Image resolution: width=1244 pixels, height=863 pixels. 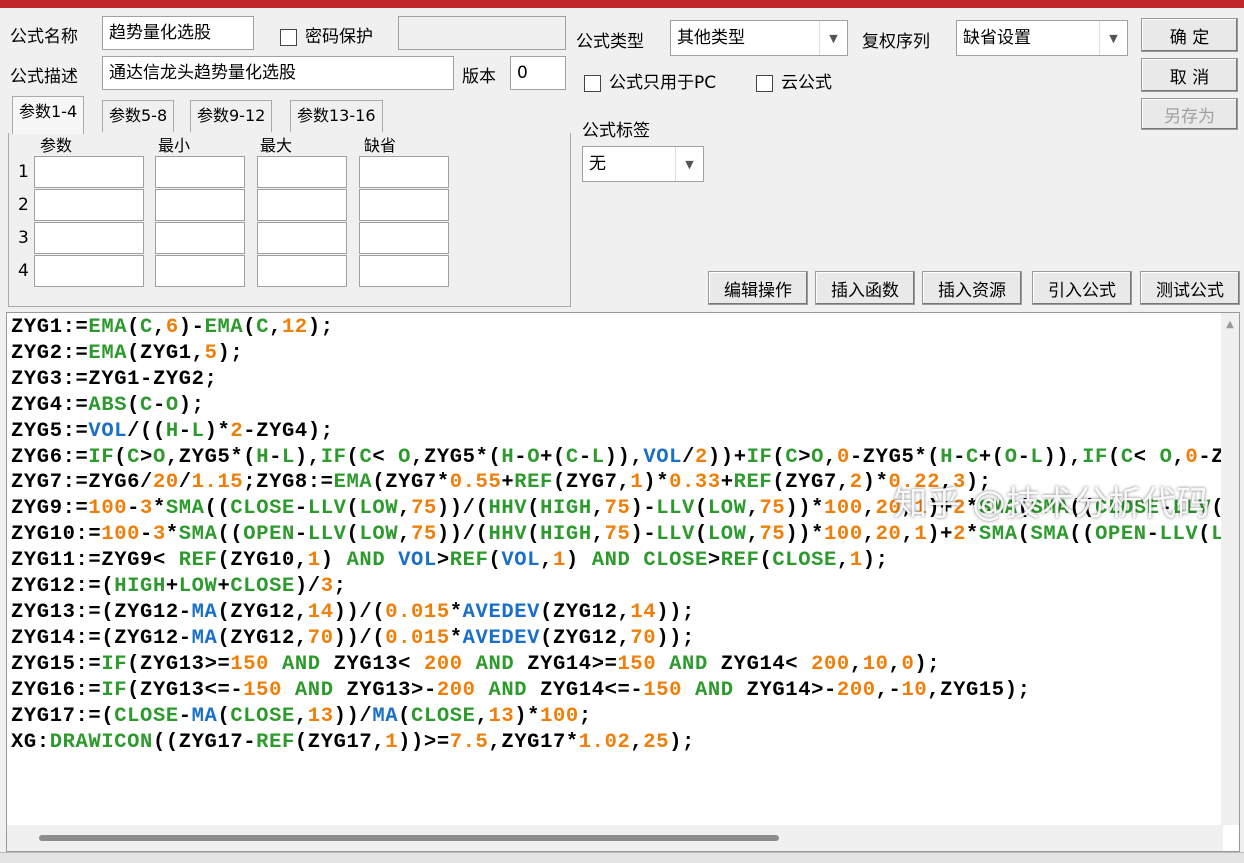 What do you see at coordinates (972, 288) in the screenshot?
I see `insert-resource-button: 插入资源` at bounding box center [972, 288].